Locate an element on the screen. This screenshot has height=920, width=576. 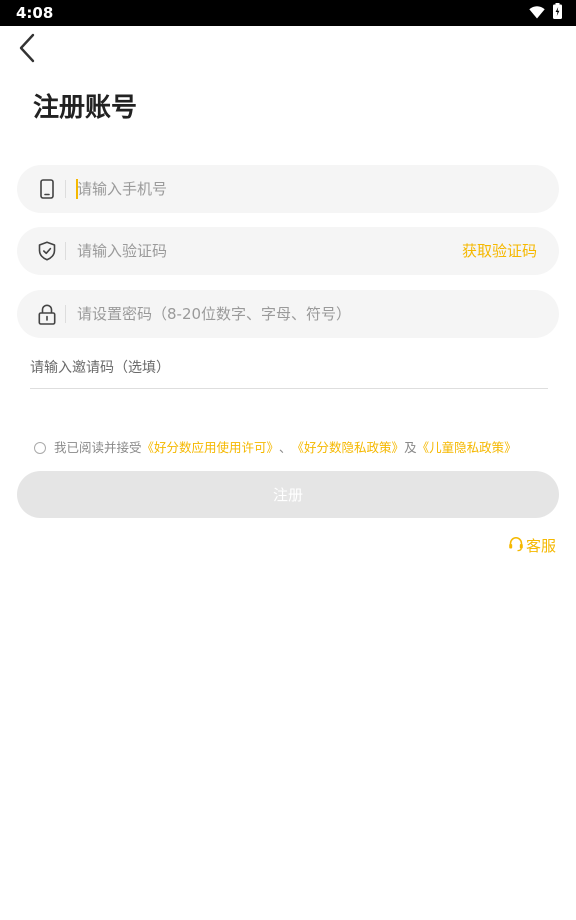
chevron-left-icon is located at coordinates (27, 50).